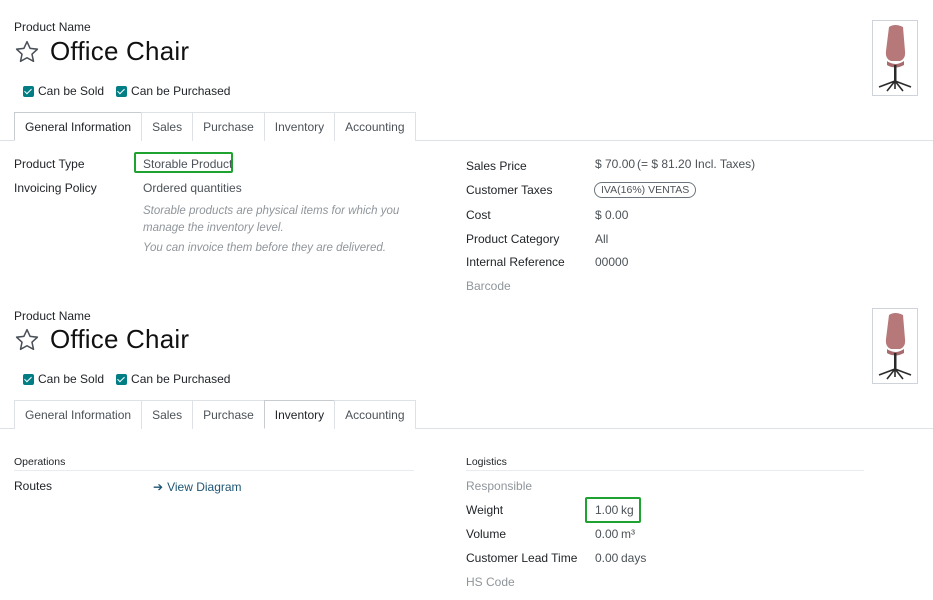  Describe the element at coordinates (634, 558) in the screenshot. I see `customer-lead-time-unit: days` at that location.